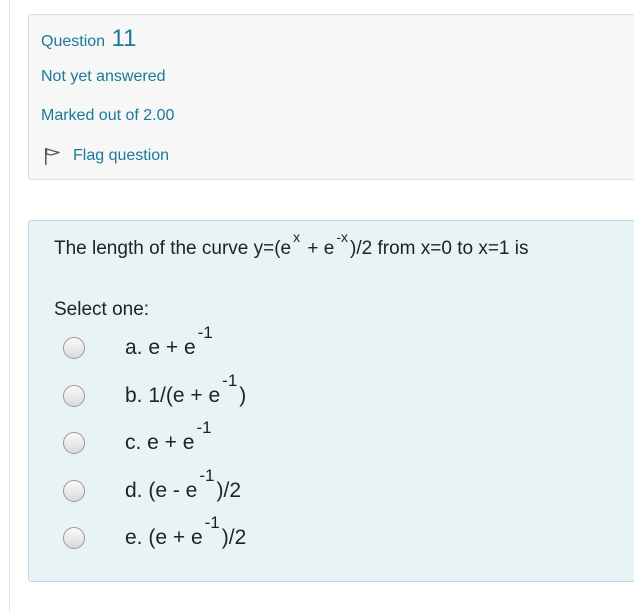 This screenshot has width=634, height=613. Describe the element at coordinates (160, 442) in the screenshot. I see `answer-text-c: c. e + e` at that location.